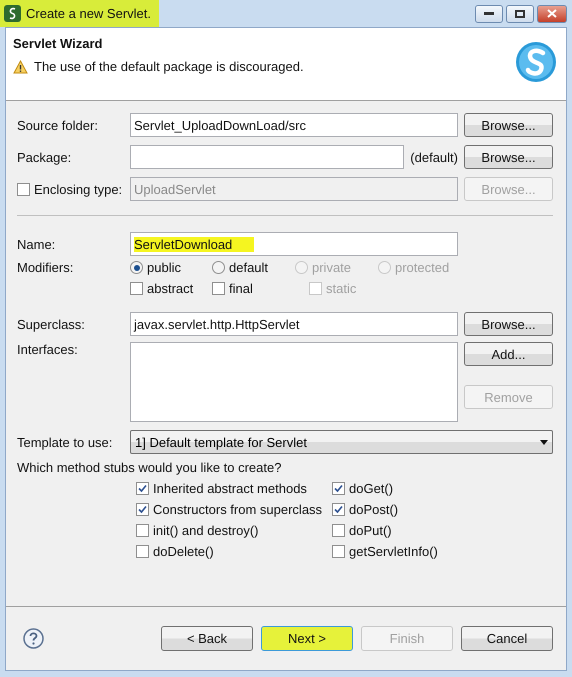  What do you see at coordinates (20, 67) in the screenshot?
I see `warning-icon` at bounding box center [20, 67].